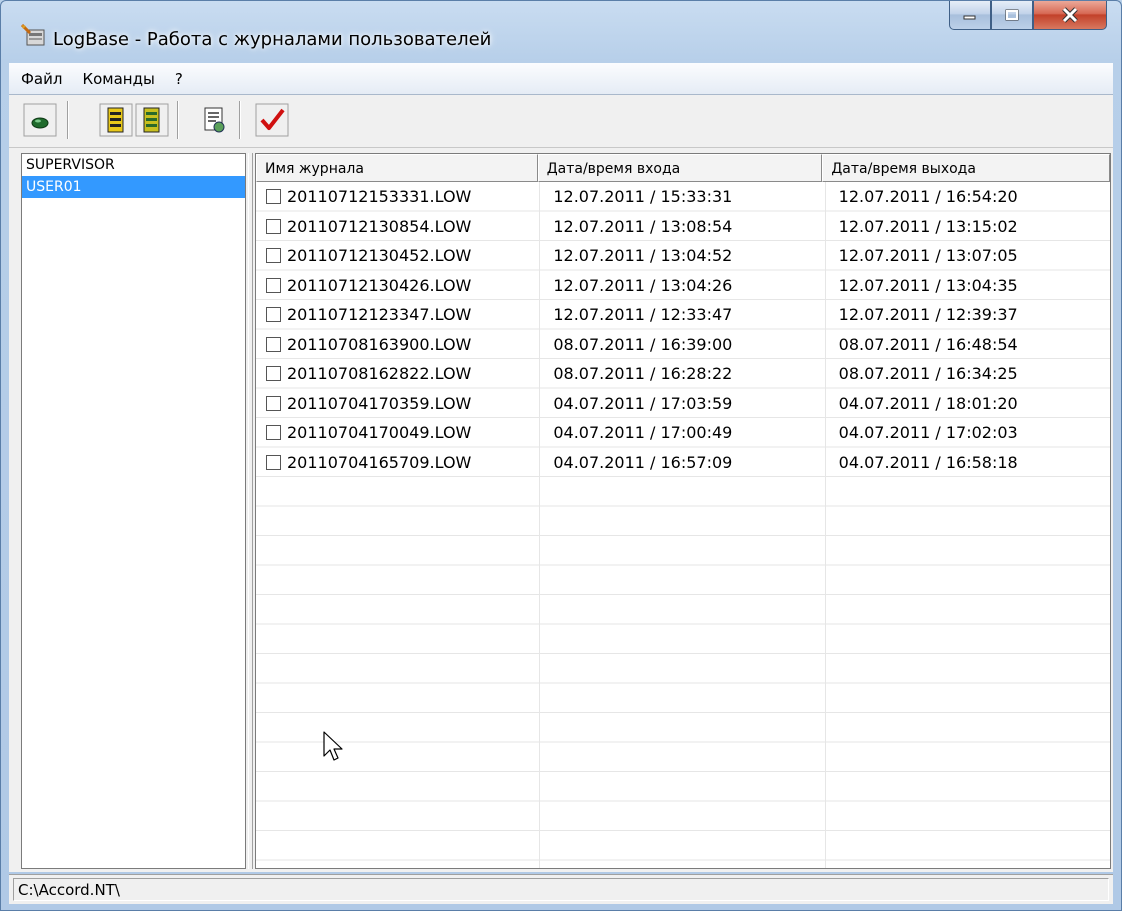  I want to click on menu-commands: Команды, so click(118, 79).